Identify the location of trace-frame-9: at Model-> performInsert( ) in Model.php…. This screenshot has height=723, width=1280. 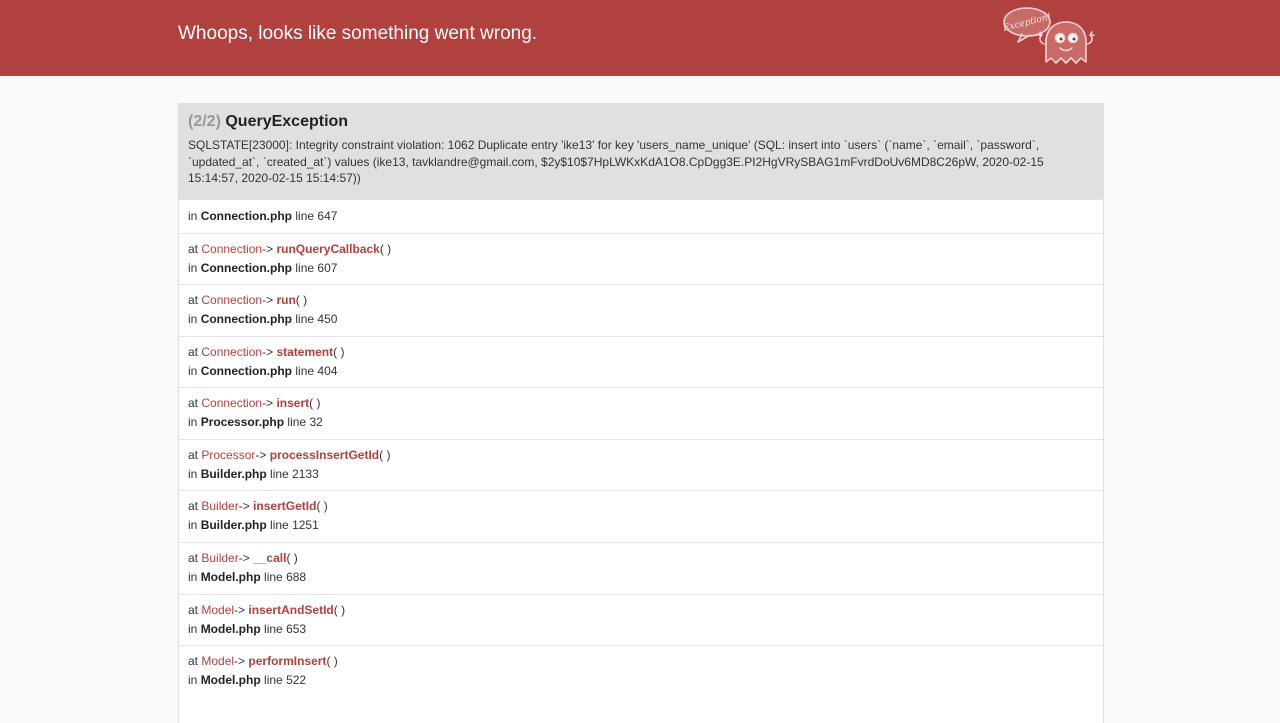
(641, 671).